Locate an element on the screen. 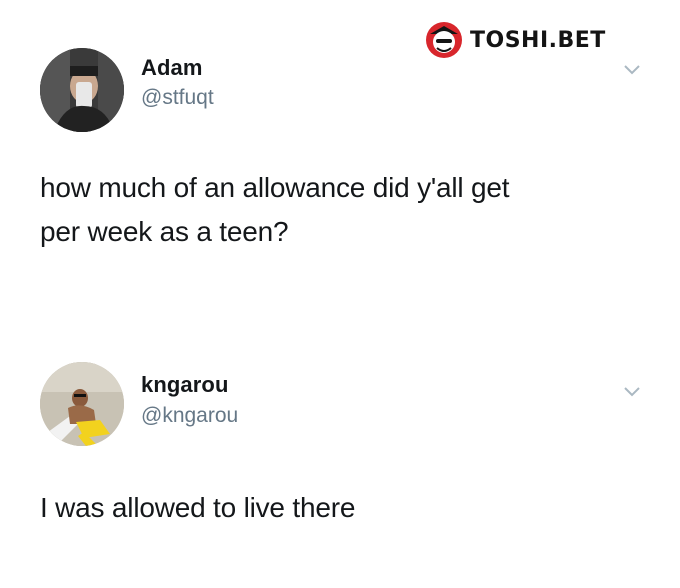  tweet-text-line: I was allowed to live there is located at coordinates (198, 507).